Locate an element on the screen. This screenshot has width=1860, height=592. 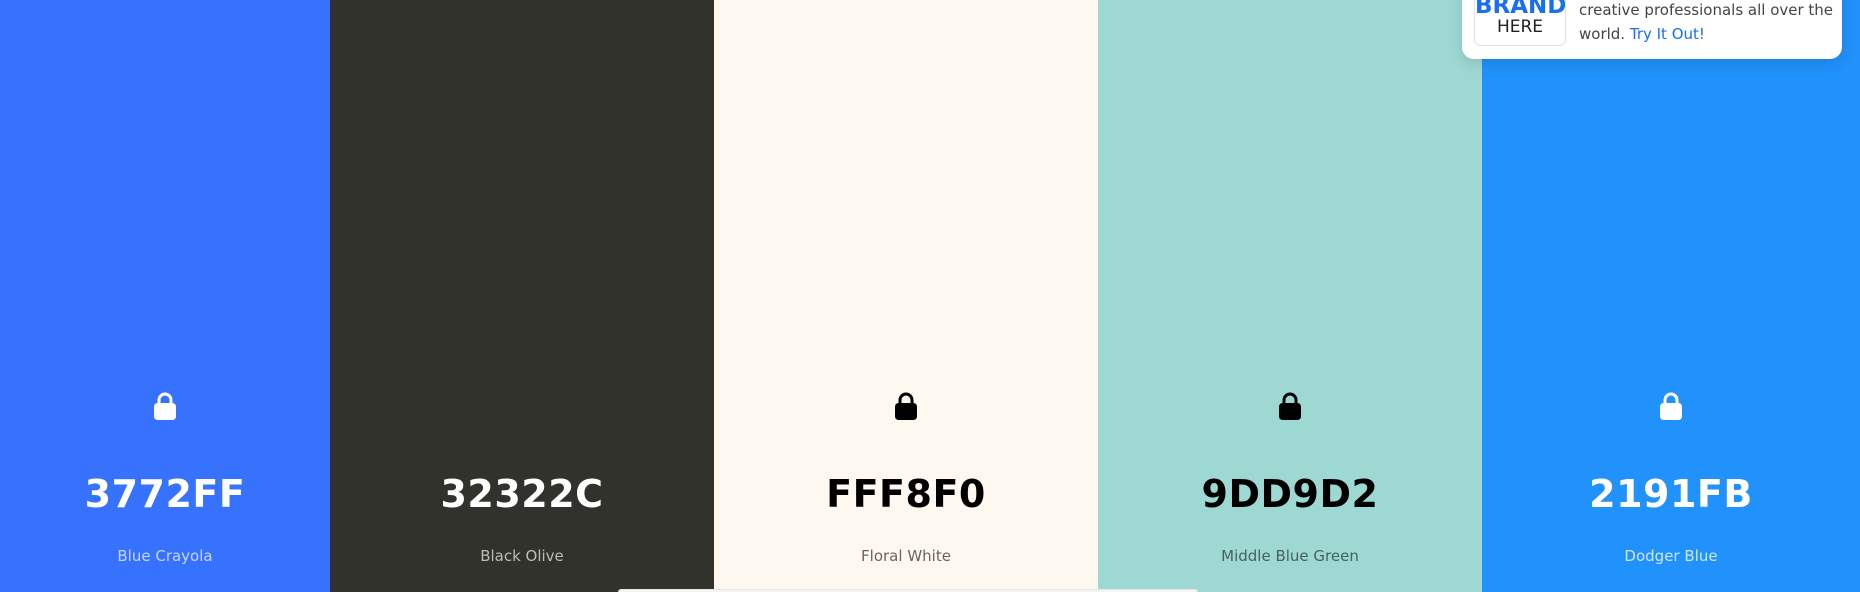
hex-code: 2191FB is located at coordinates (1671, 494).